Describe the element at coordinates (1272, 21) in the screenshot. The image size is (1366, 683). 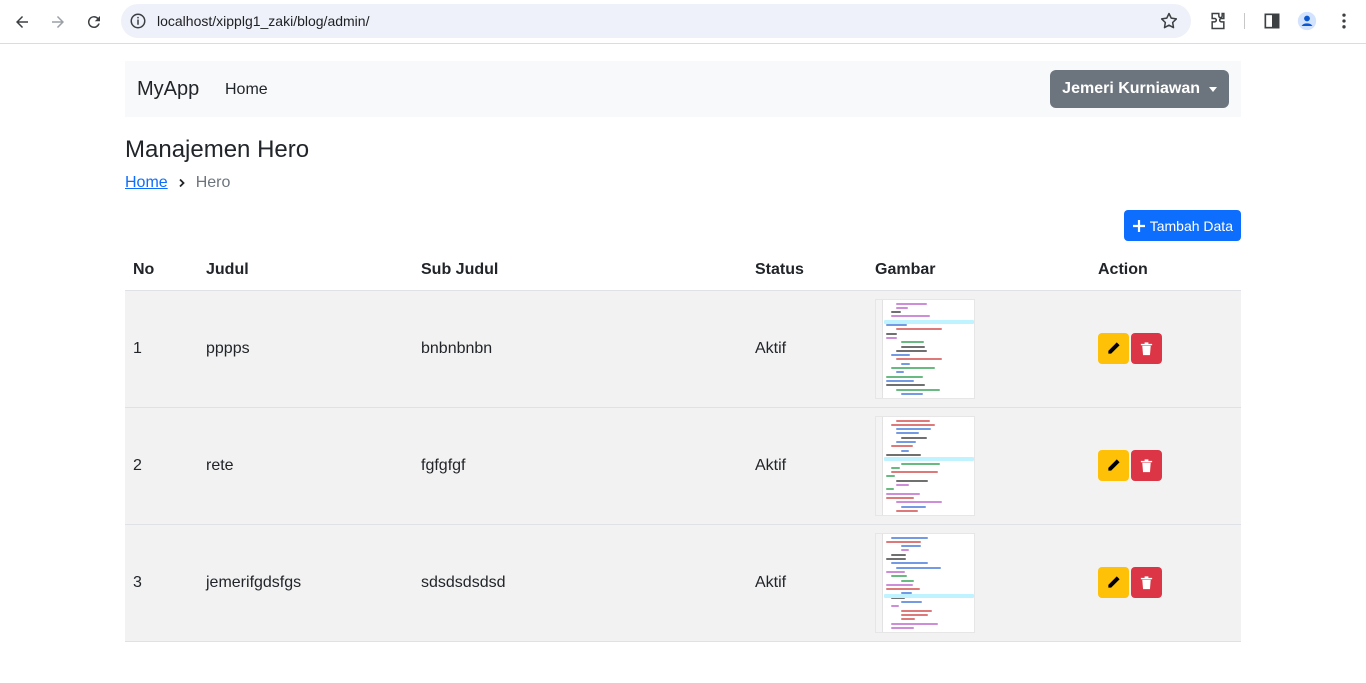
I see `side-panel-icon` at that location.